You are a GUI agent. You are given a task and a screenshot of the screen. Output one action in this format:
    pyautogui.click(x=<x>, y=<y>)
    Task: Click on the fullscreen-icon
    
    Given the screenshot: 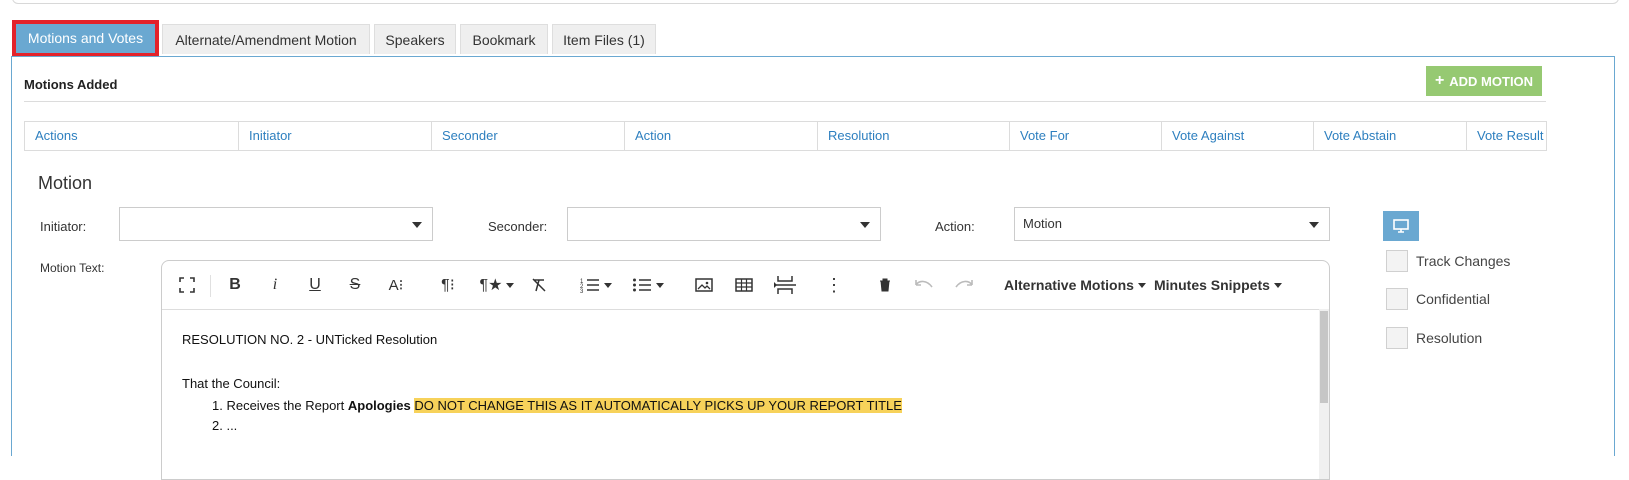 What is the action you would take?
    pyautogui.click(x=187, y=285)
    